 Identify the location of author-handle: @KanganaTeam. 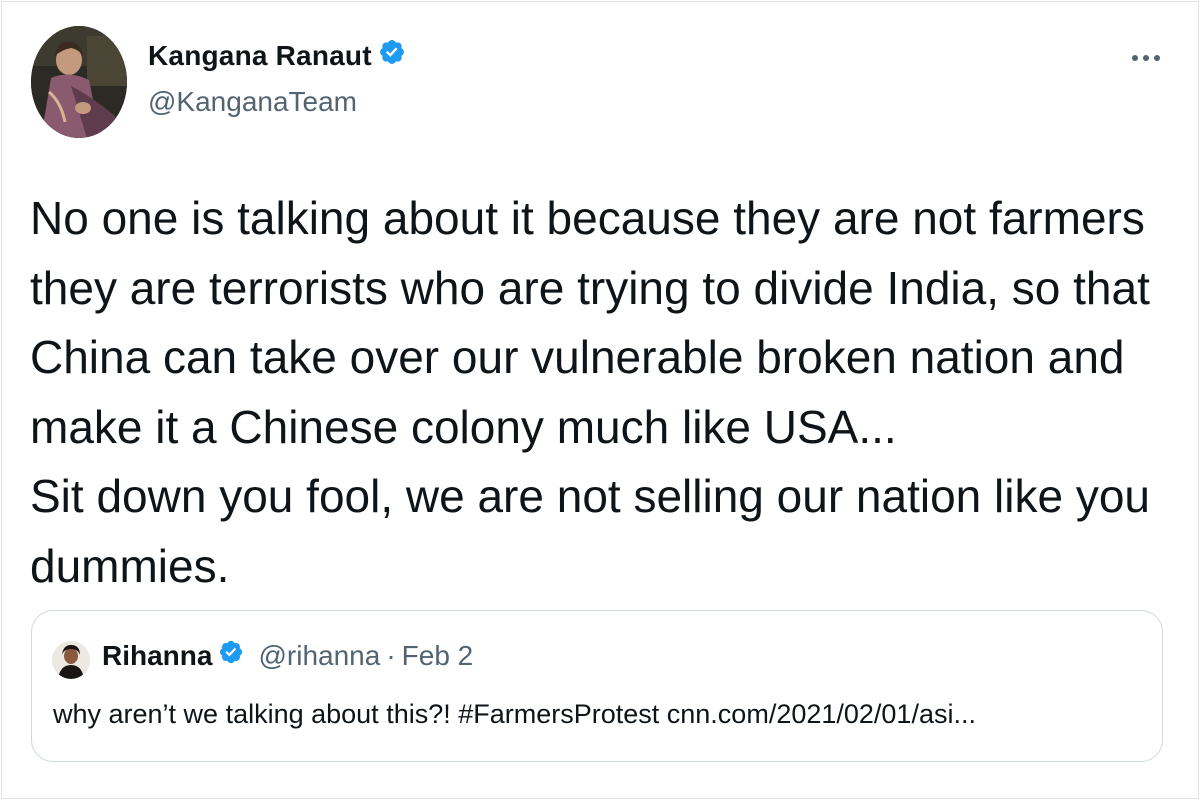
(252, 102).